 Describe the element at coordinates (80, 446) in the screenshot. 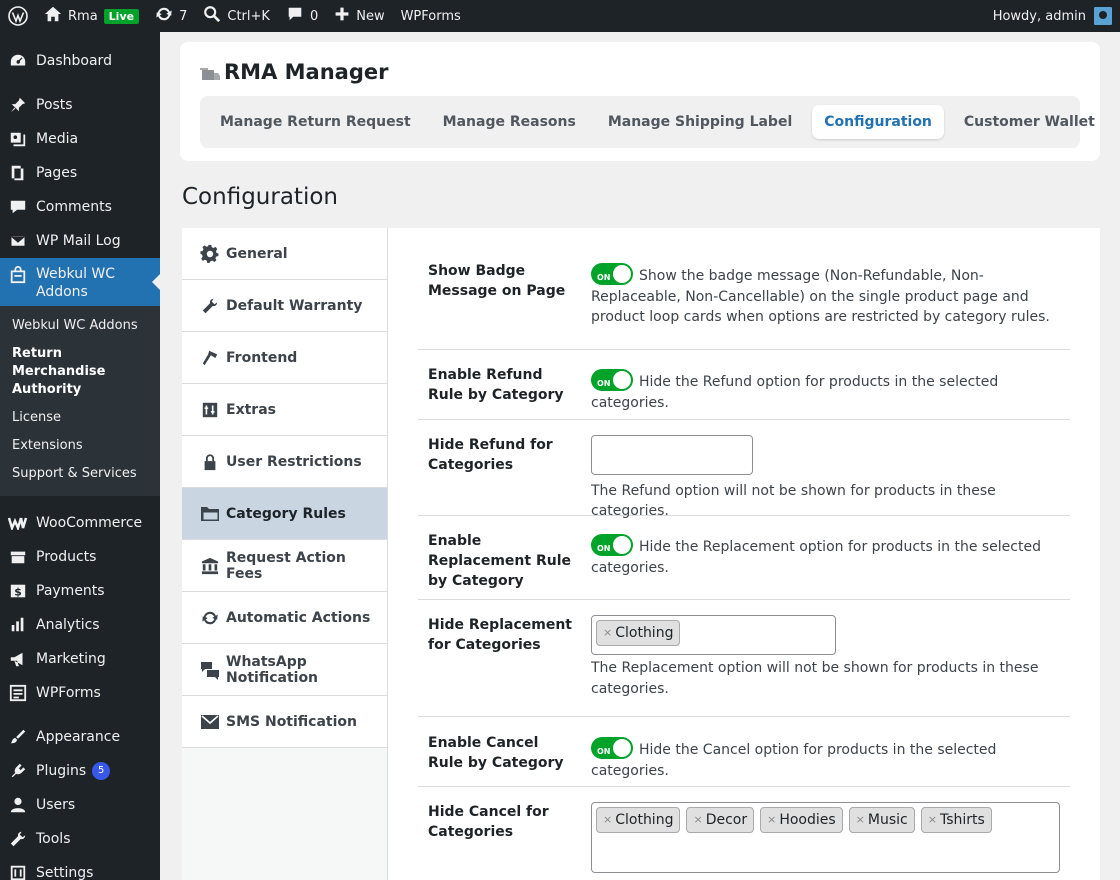

I see `submenu-extensions: Extensions` at that location.